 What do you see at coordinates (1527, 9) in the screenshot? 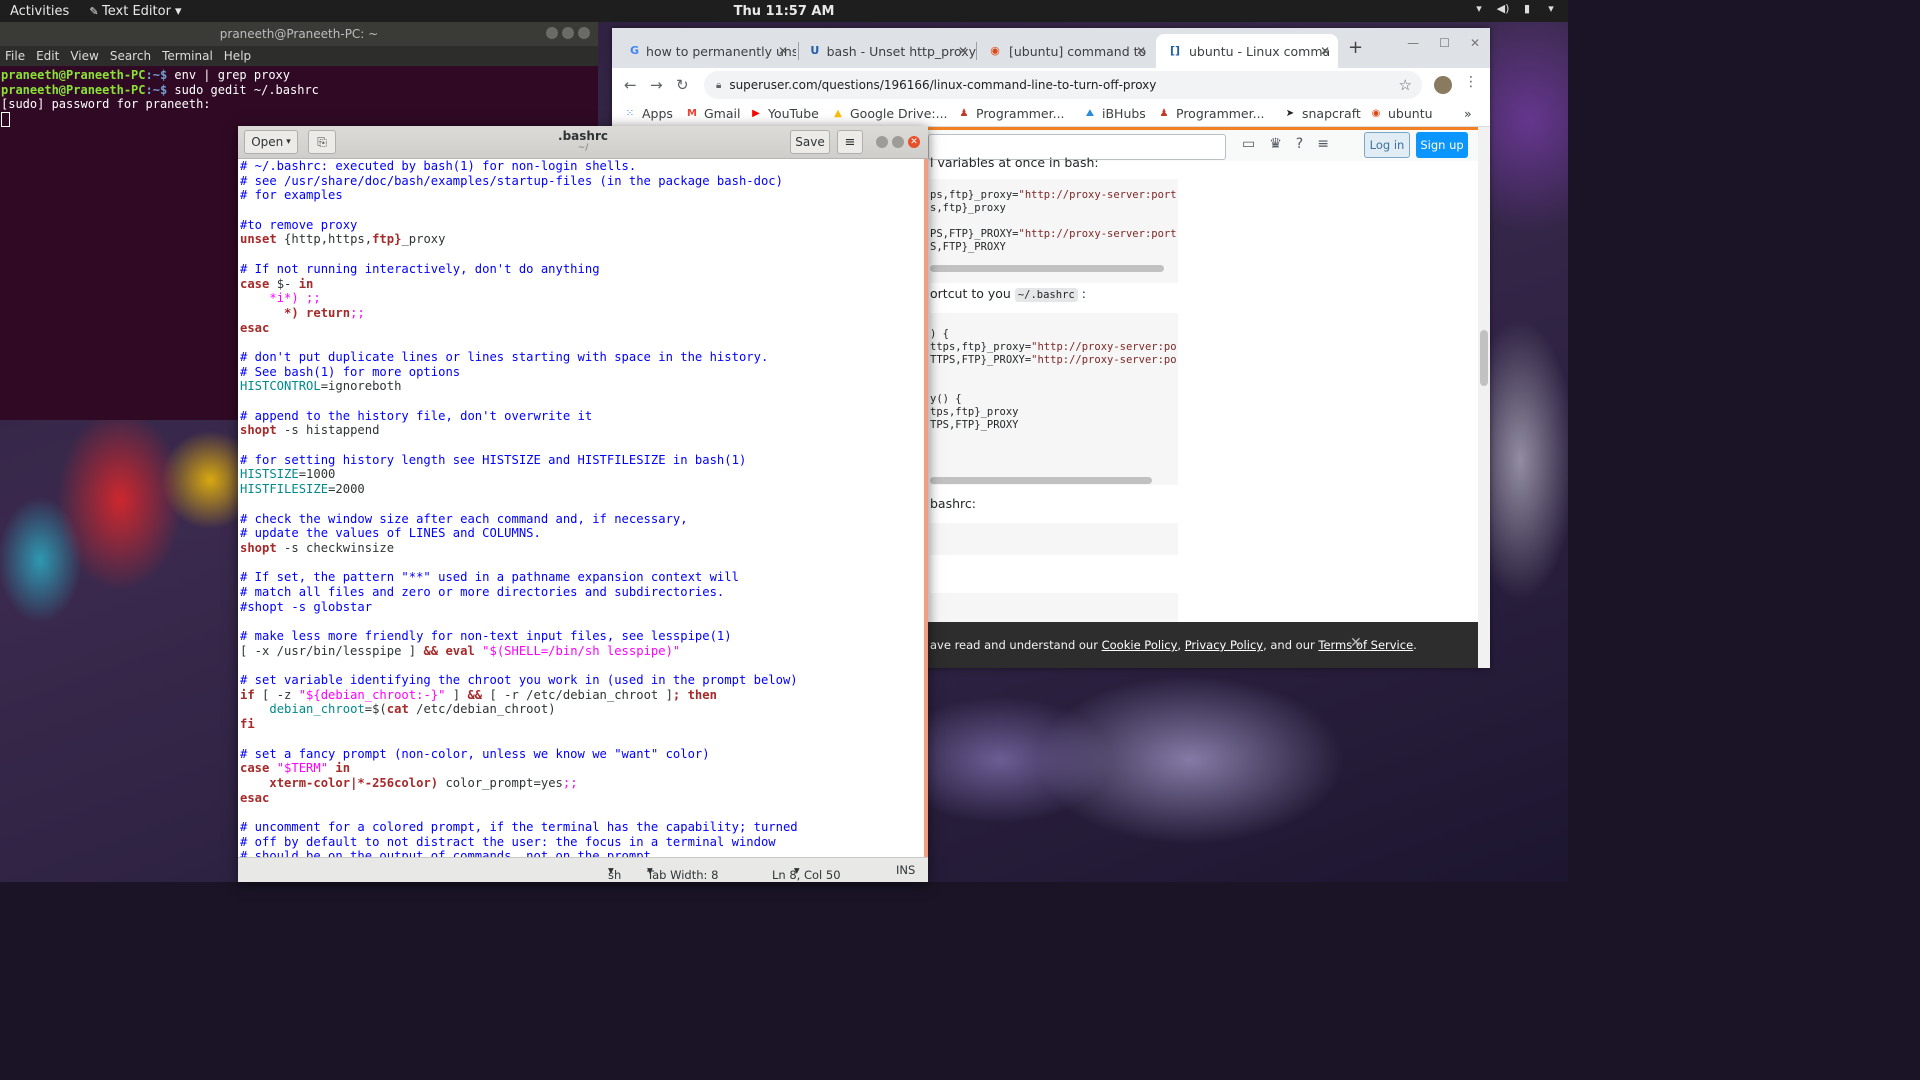
I see `battery-icon: ▮` at bounding box center [1527, 9].